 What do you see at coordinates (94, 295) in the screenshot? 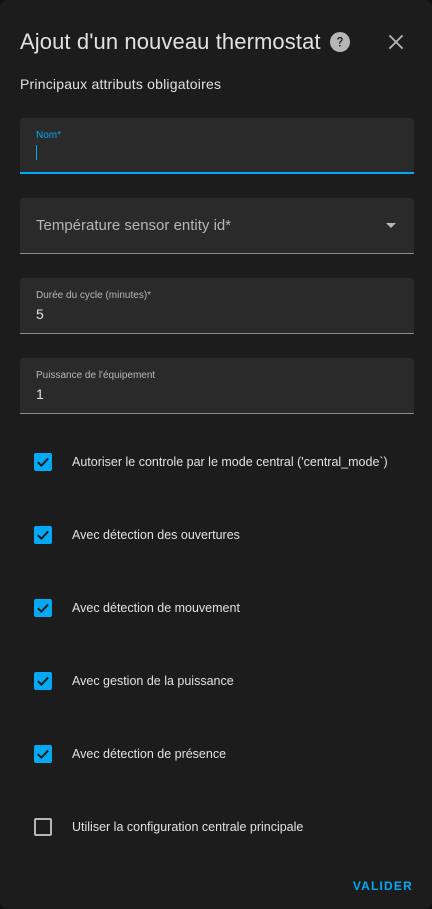
I see `cycle-duration-label: Durée du cycle (minutes)*` at bounding box center [94, 295].